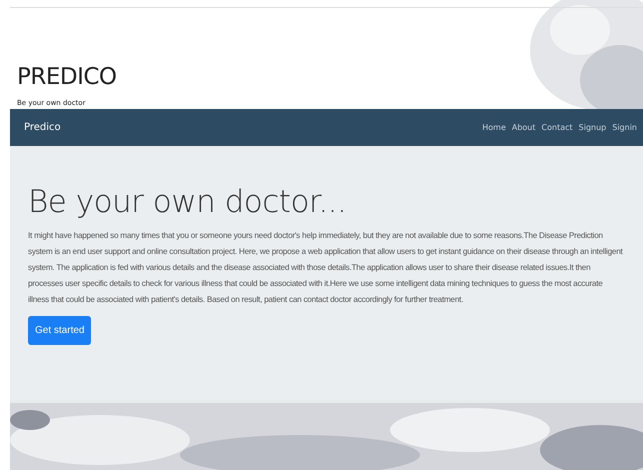  I want to click on get-started-button: Get started, so click(60, 330).